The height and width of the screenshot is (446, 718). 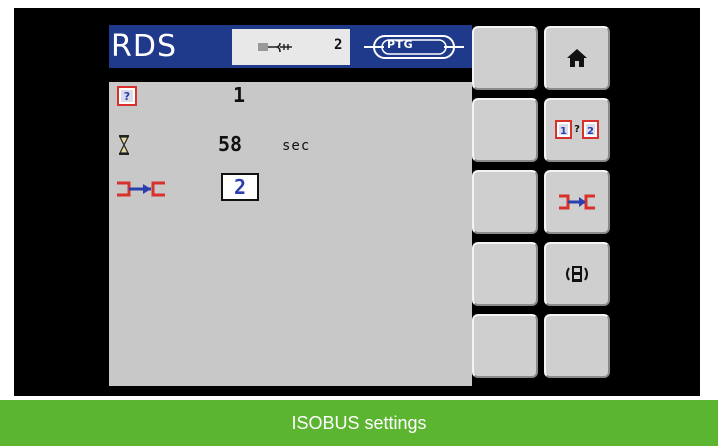 I want to click on svg-text: 2, so click(x=590, y=131).